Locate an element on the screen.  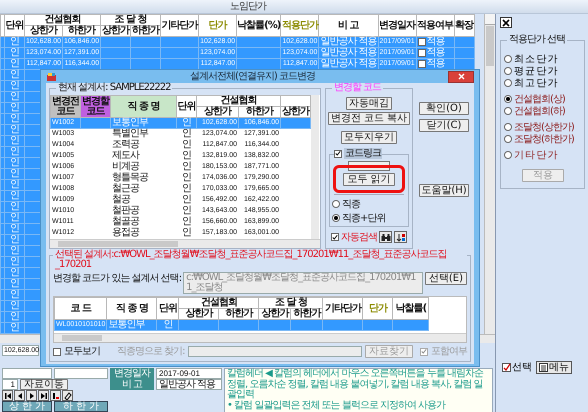
first-icon is located at coordinates (7, 395).